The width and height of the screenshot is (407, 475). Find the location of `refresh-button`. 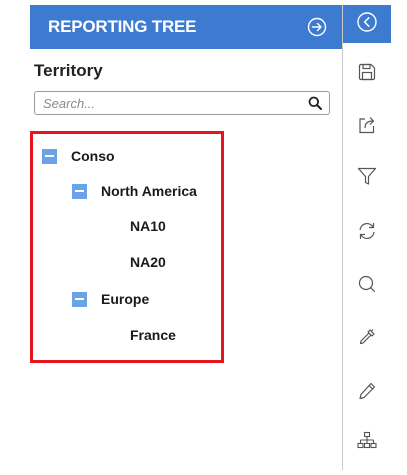

refresh-button is located at coordinates (367, 233).